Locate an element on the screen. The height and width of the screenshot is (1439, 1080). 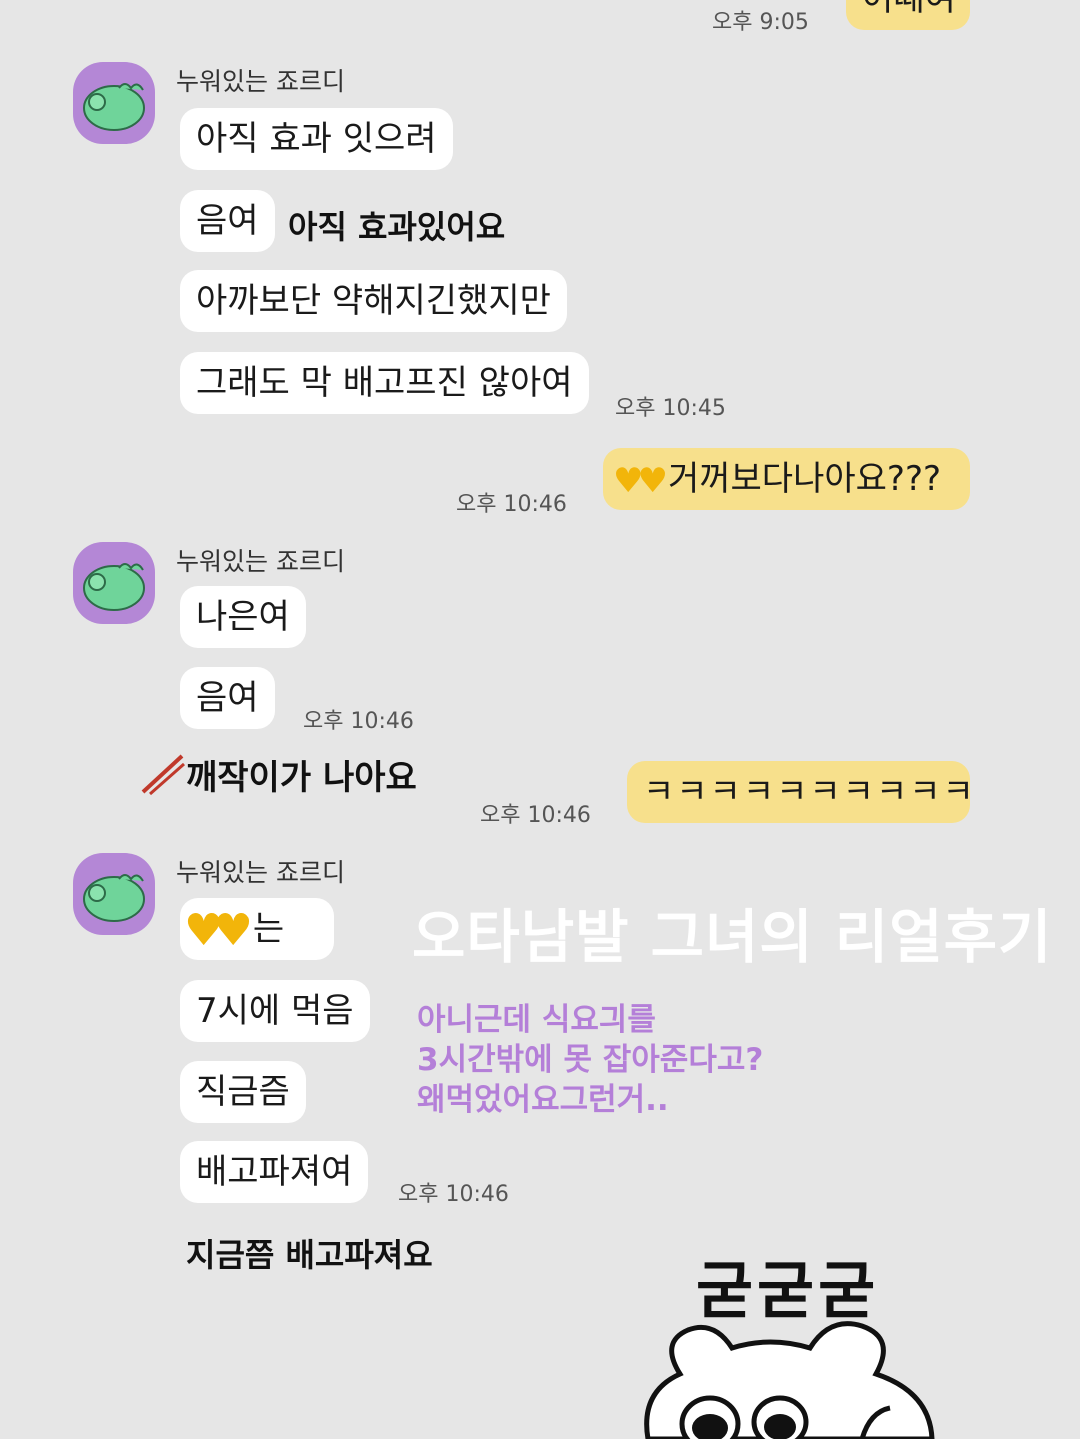
incoming-bubble: 그래도 막 배고프진 않아여 is located at coordinates (384, 383).